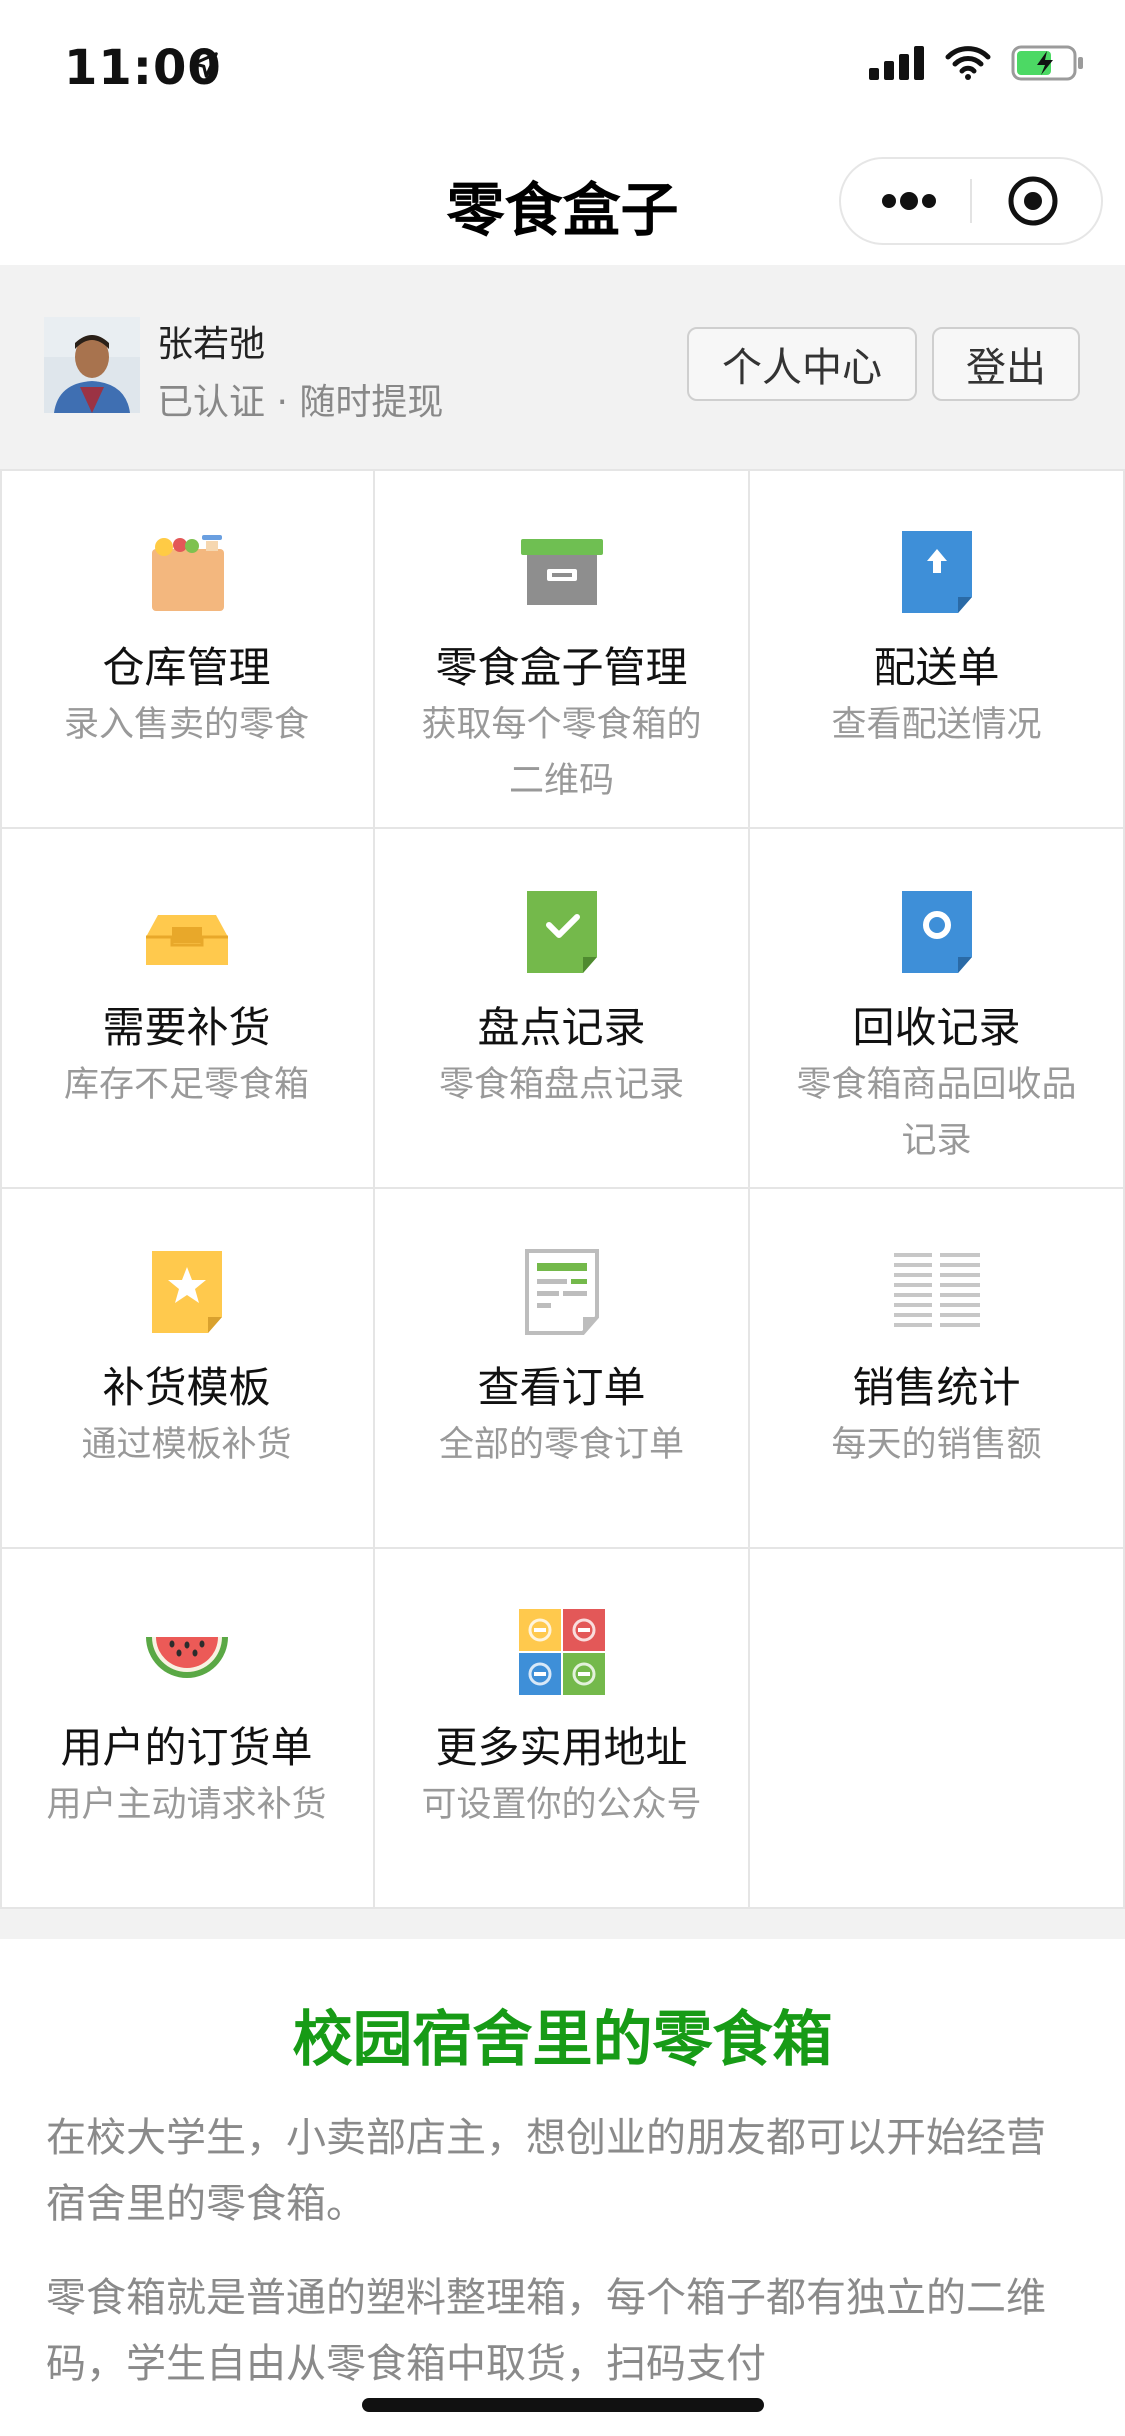 The image size is (1125, 2436). I want to click on menu-item-restock-template: 补货模板 通过模板补货, so click(187, 1369).